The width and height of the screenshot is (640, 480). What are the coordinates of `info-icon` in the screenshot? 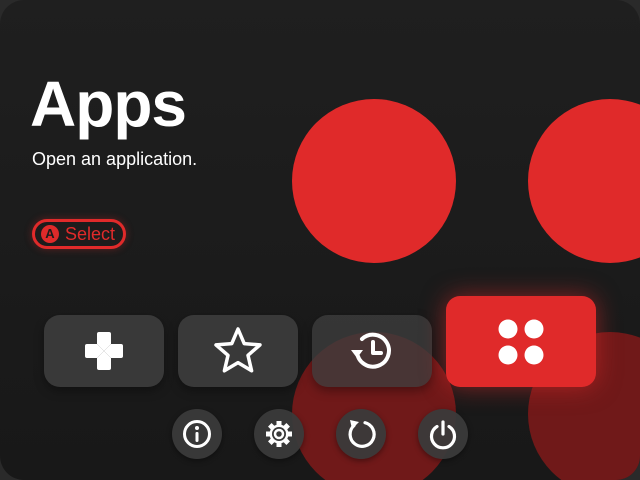 It's located at (197, 434).